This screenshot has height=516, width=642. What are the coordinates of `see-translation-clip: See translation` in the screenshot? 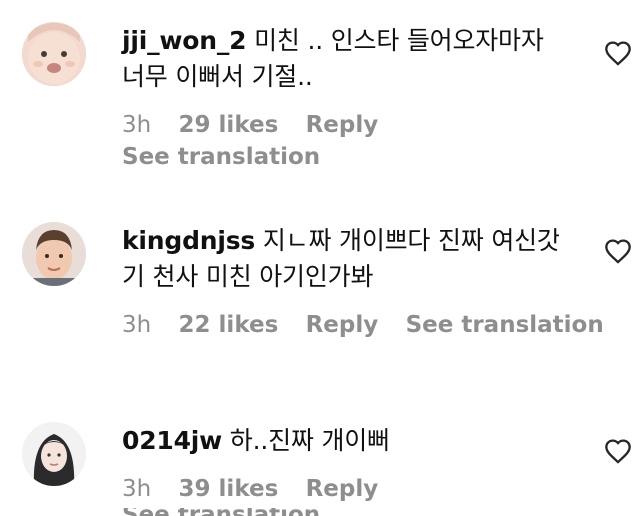 It's located at (321, 512).